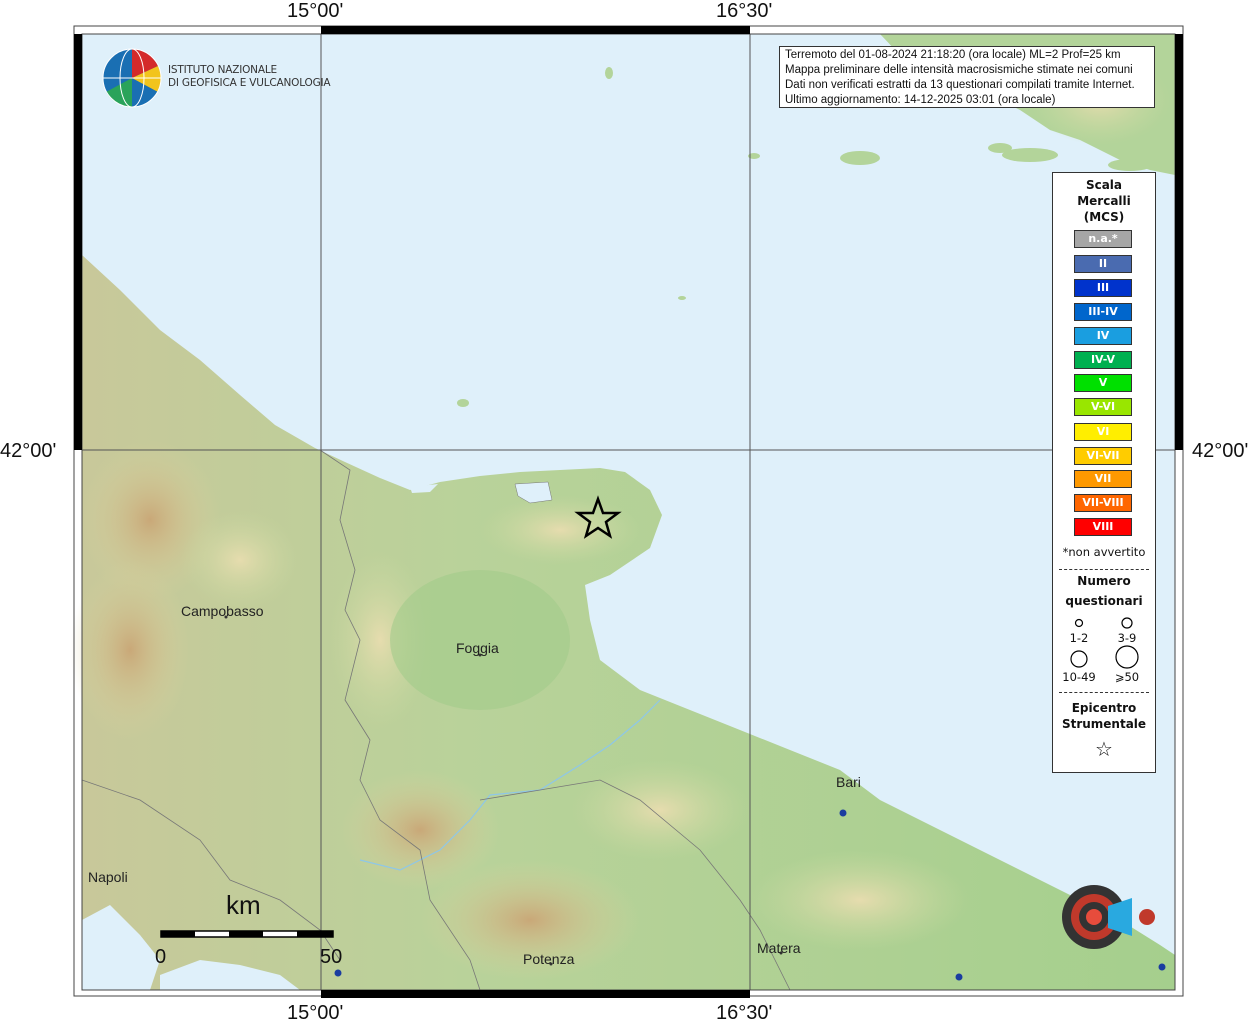 The width and height of the screenshot is (1256, 1025). Describe the element at coordinates (1104, 581) in the screenshot. I see `num-title-1: Numero` at that location.